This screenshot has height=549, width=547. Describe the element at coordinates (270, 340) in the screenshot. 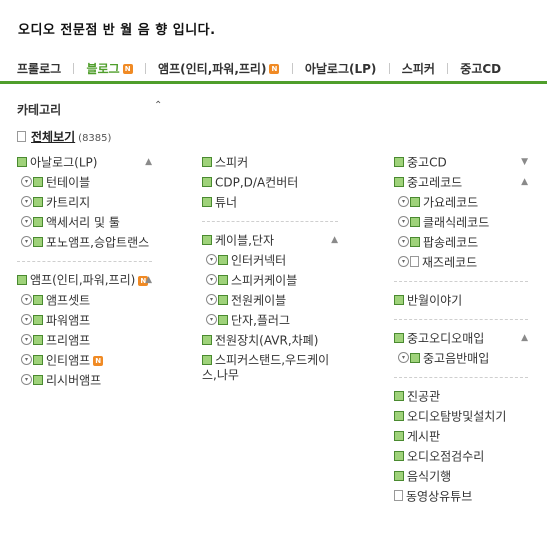

I see `category-power-device: 전원장치(AVR,차폐)` at that location.